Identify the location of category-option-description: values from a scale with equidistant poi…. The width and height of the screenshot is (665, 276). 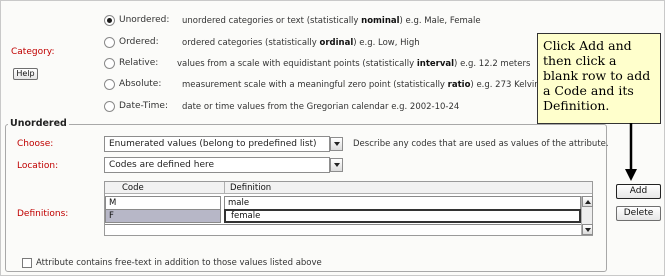
(353, 64).